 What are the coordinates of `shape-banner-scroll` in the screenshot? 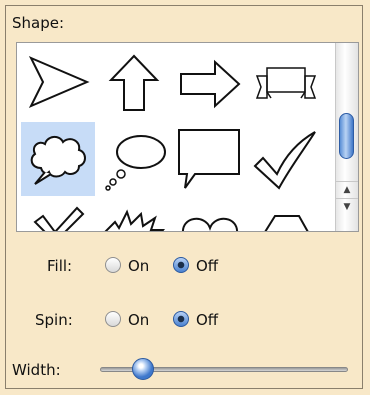 It's located at (286, 83).